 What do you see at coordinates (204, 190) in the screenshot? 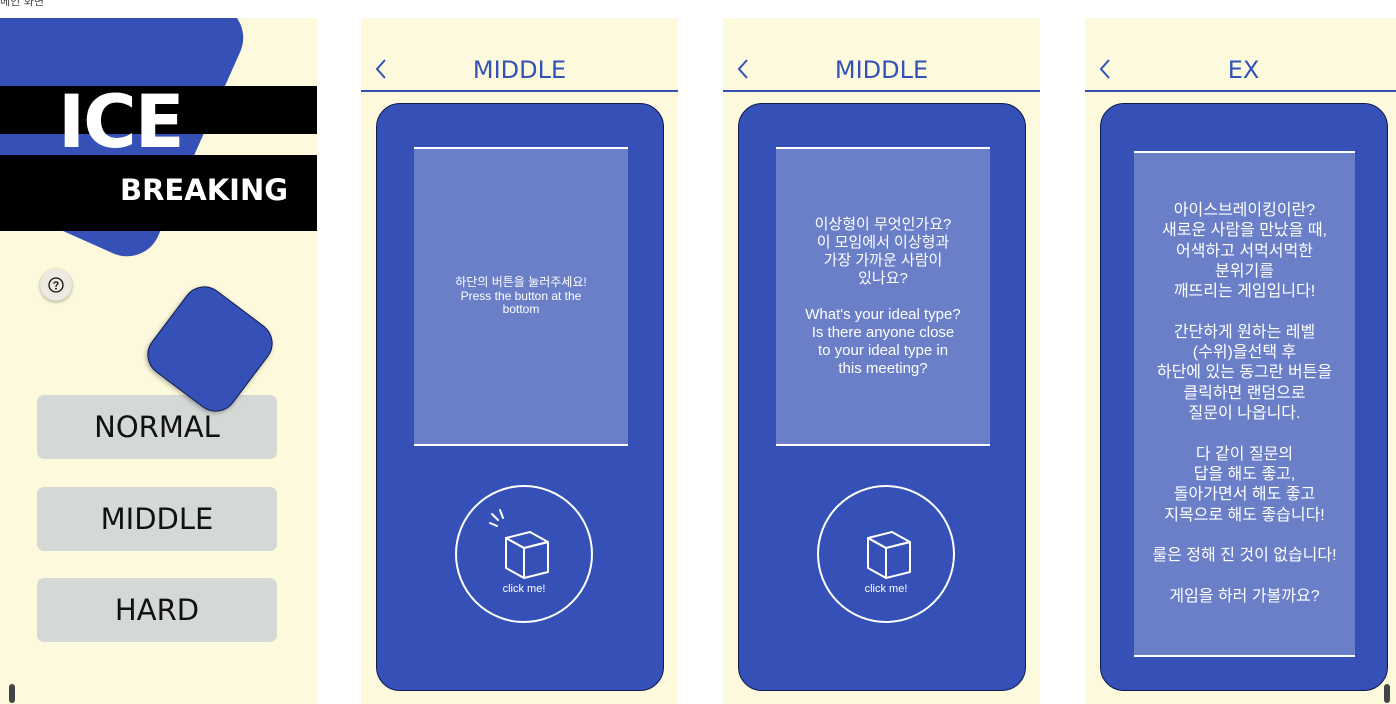
I see `app-title-breaking: BREAKING` at bounding box center [204, 190].